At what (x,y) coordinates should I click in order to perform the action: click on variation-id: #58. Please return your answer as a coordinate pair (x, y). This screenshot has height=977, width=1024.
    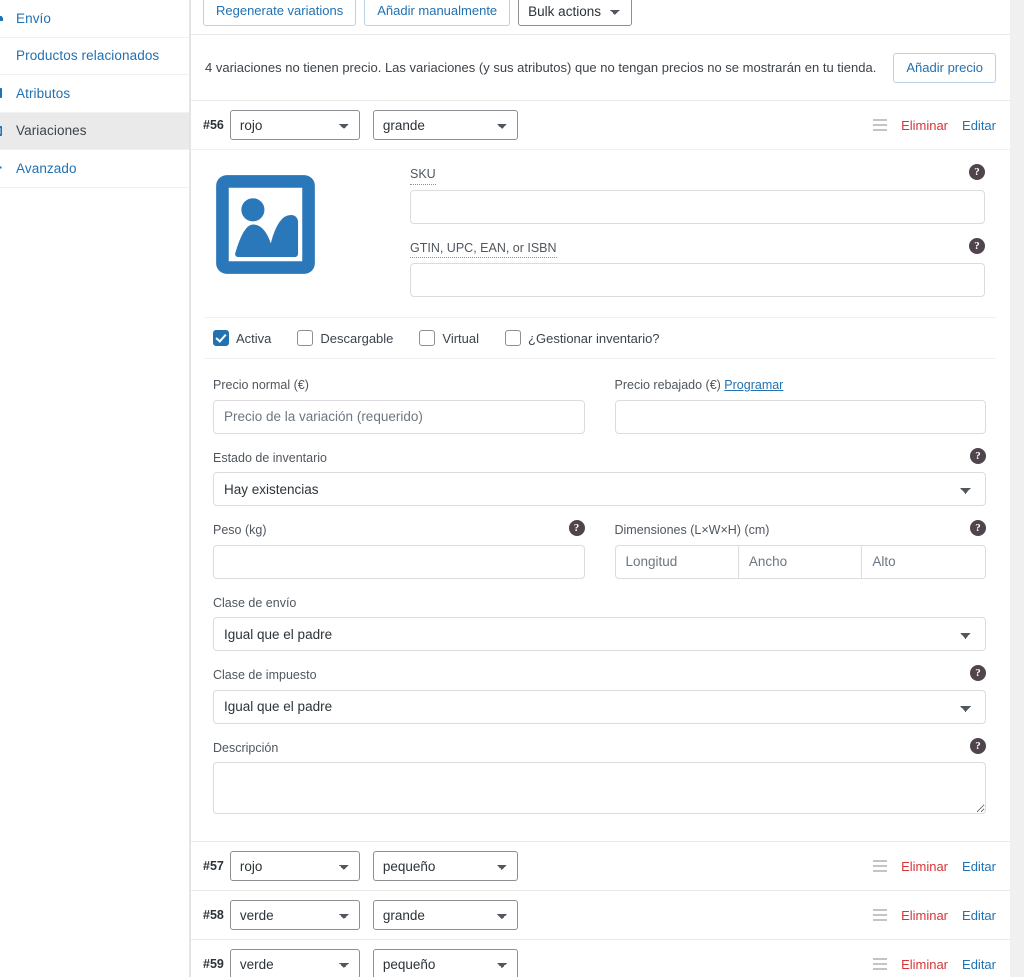
    Looking at the image, I should click on (213, 915).